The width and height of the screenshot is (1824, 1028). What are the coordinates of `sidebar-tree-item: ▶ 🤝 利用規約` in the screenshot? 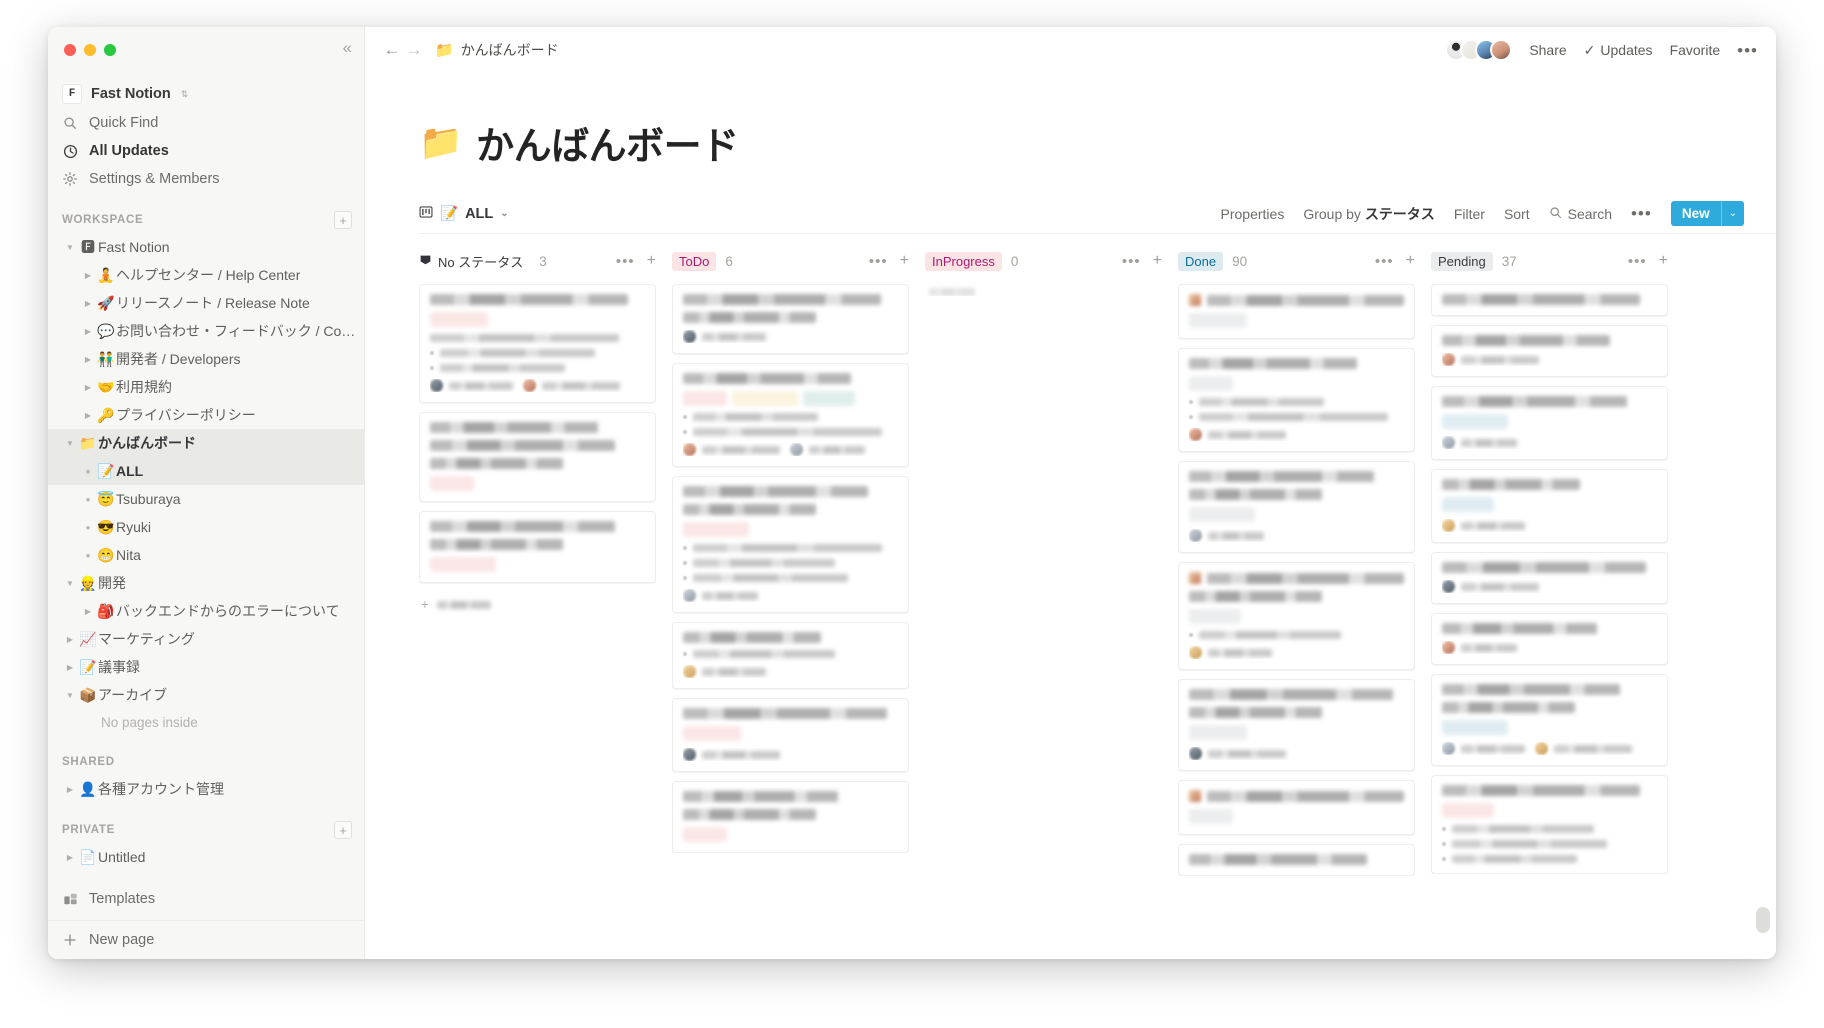 It's located at (206, 387).